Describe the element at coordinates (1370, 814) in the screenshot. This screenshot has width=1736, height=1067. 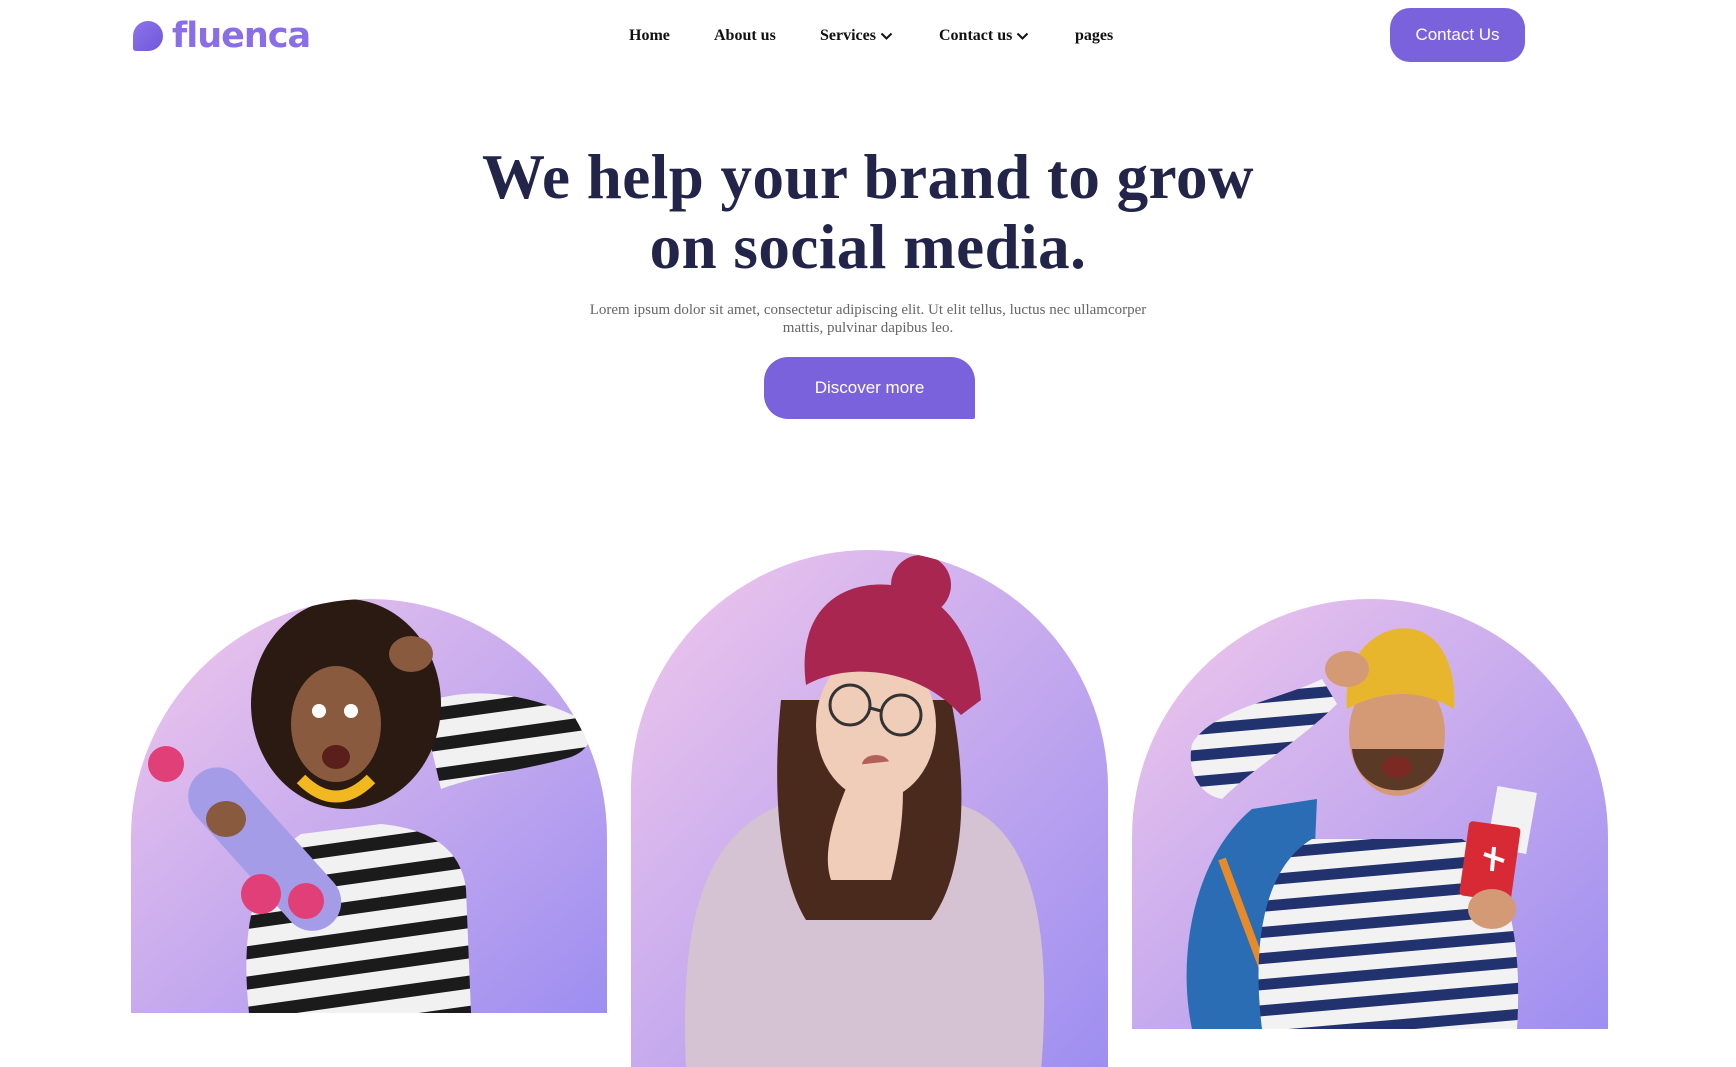
I see `man-with-passport-photo` at that location.